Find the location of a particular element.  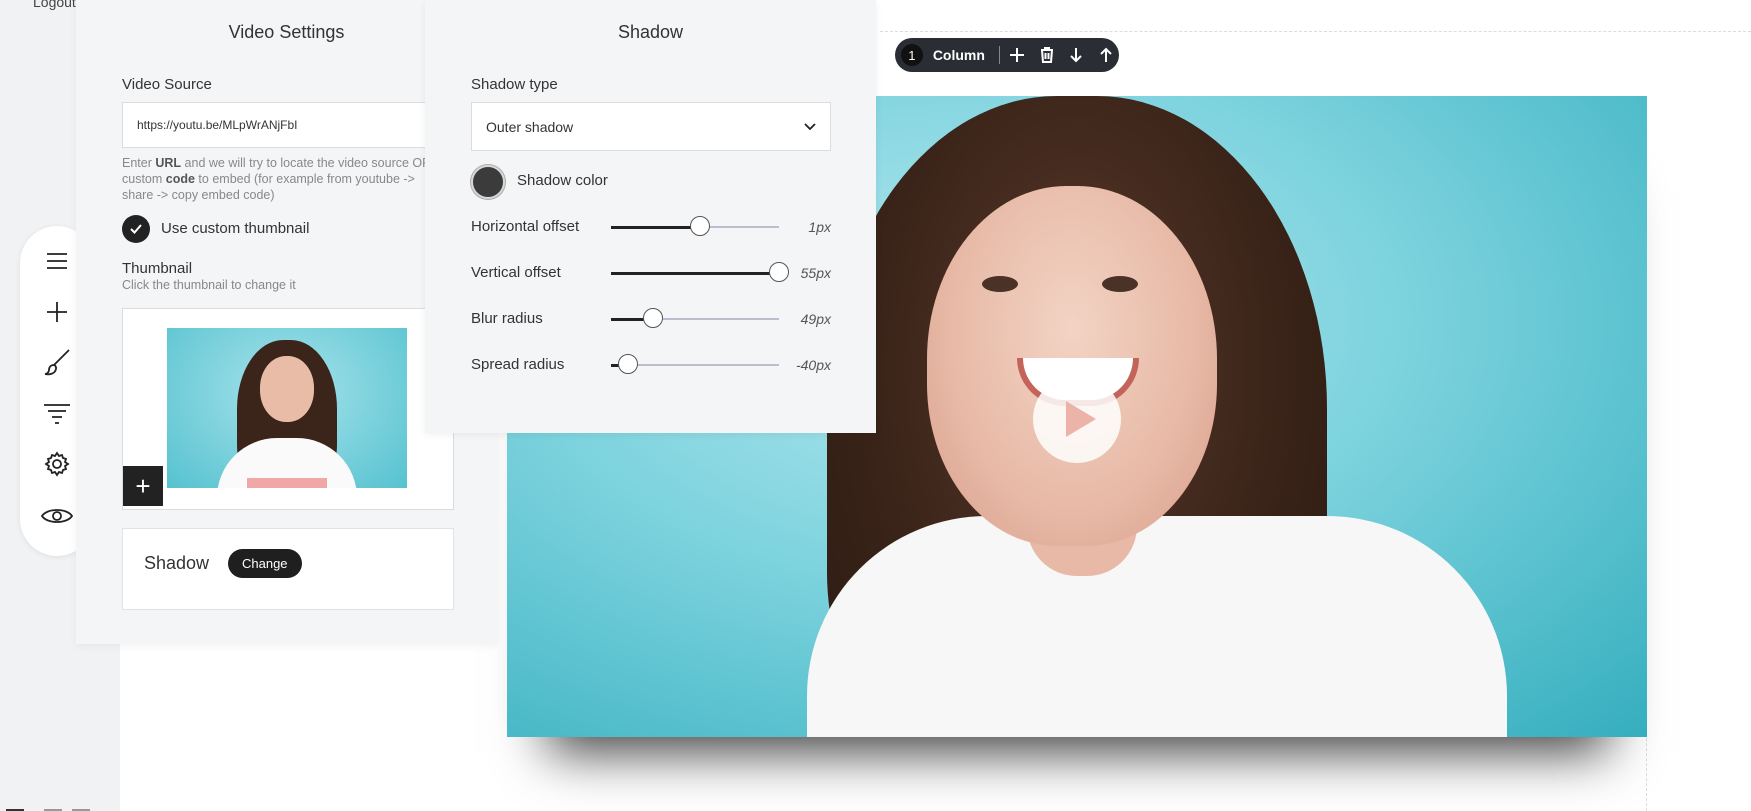

slider-spread-radius: Spread radius -40px is located at coordinates (651, 365).